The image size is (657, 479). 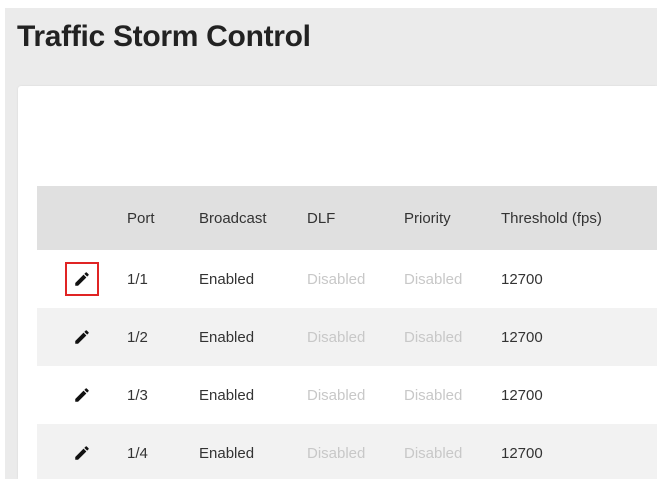 What do you see at coordinates (164, 36) in the screenshot?
I see `page-title: Traffic Storm Control` at bounding box center [164, 36].